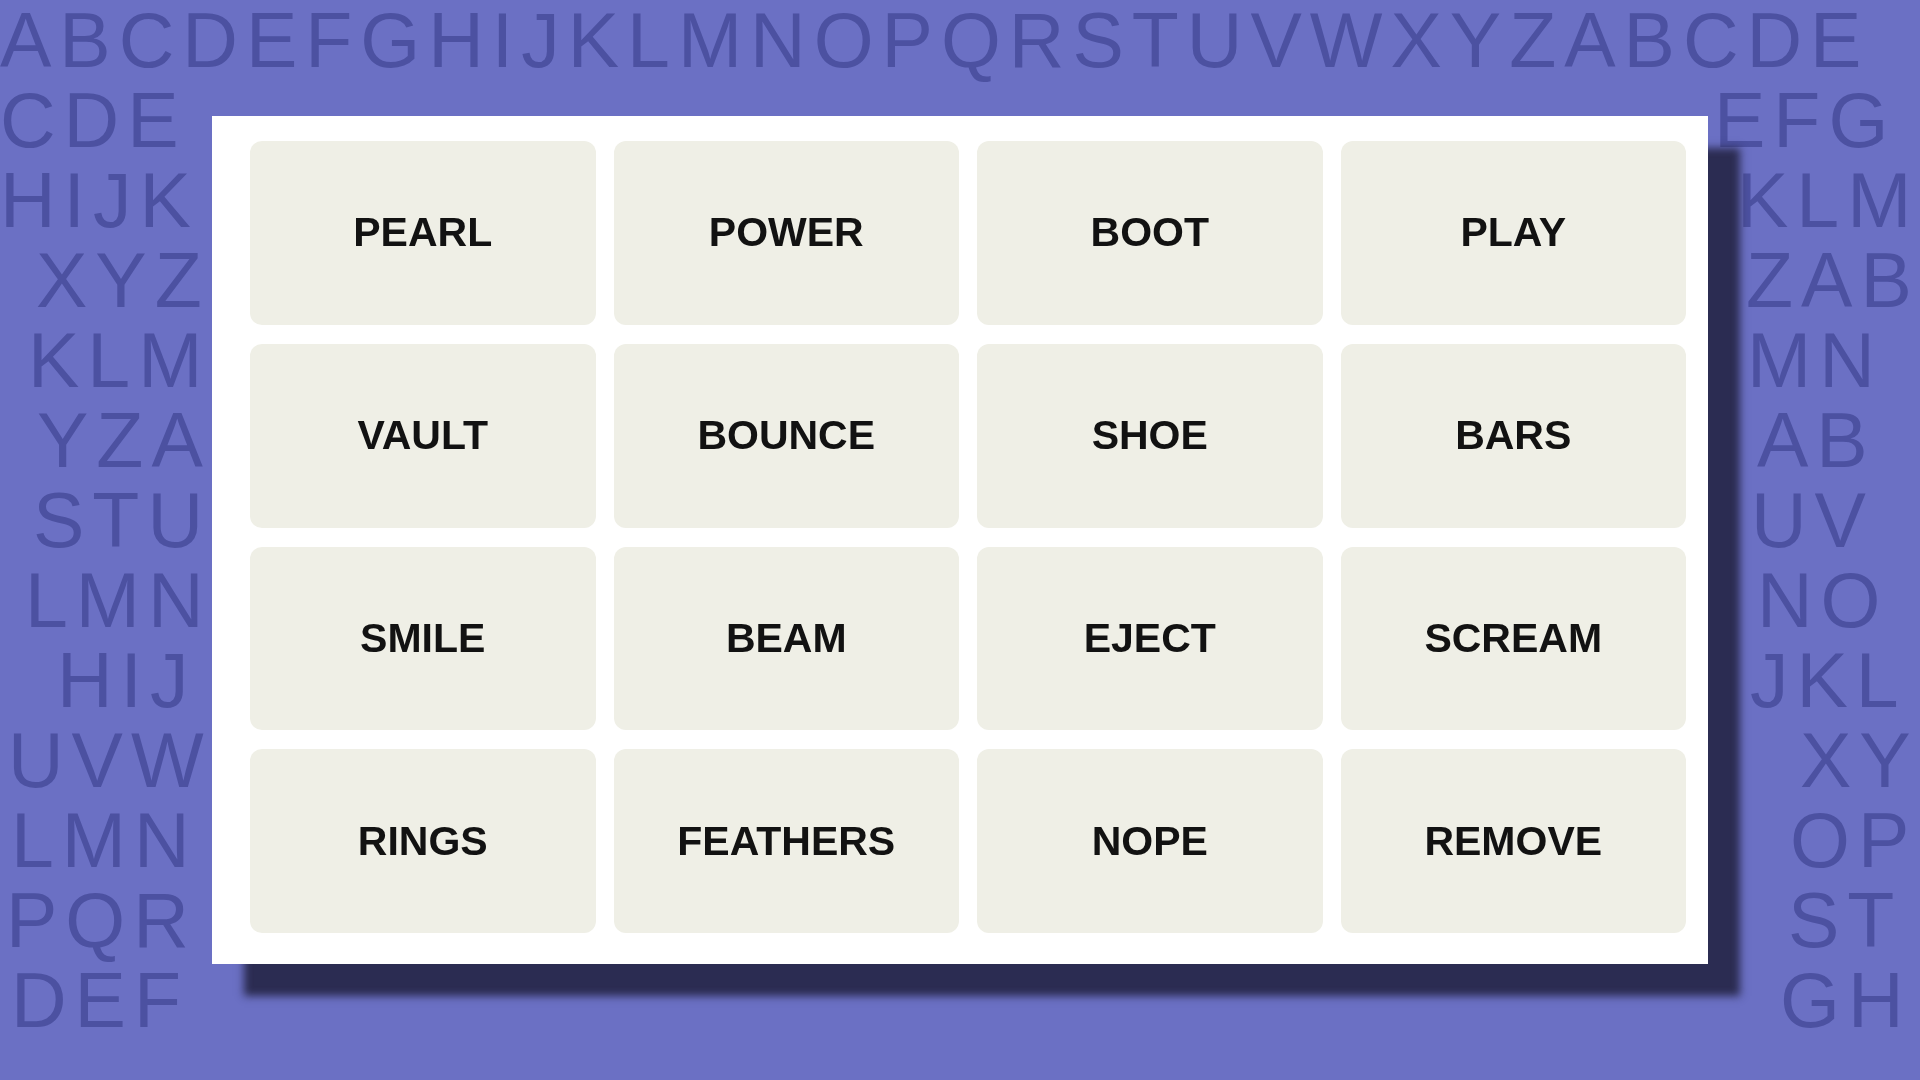 The height and width of the screenshot is (1080, 1920). What do you see at coordinates (786, 435) in the screenshot?
I see `word-tile: BOUNCE` at bounding box center [786, 435].